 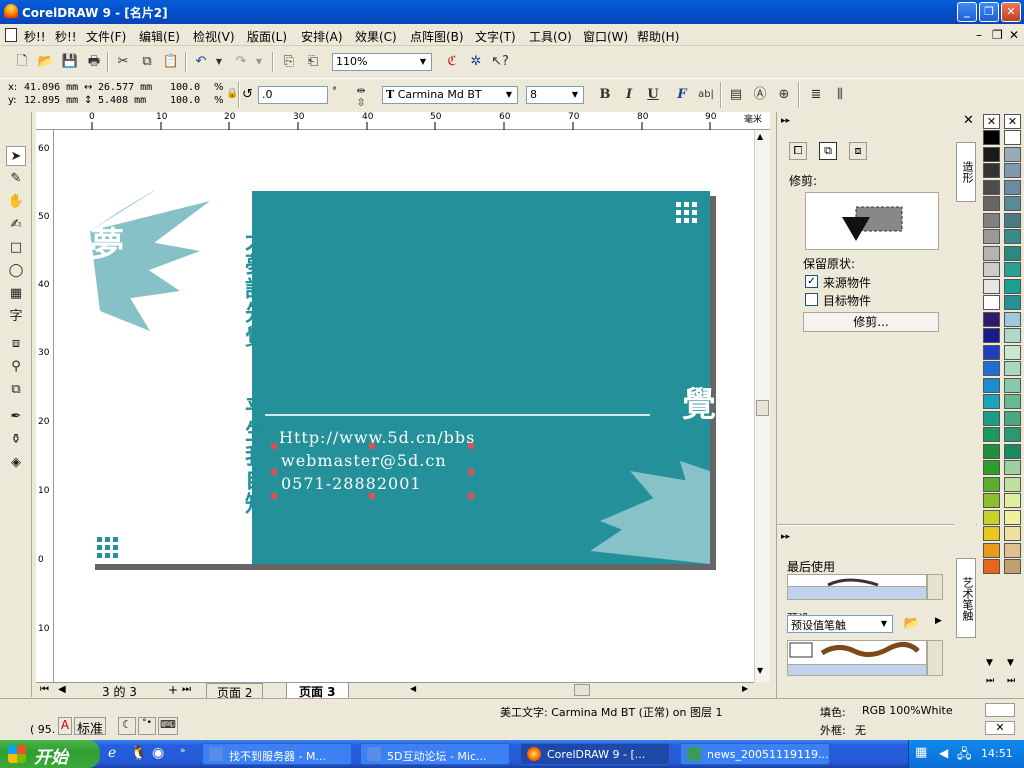 I want to click on y-position-field: 12.895 mm, so click(x=51, y=100).